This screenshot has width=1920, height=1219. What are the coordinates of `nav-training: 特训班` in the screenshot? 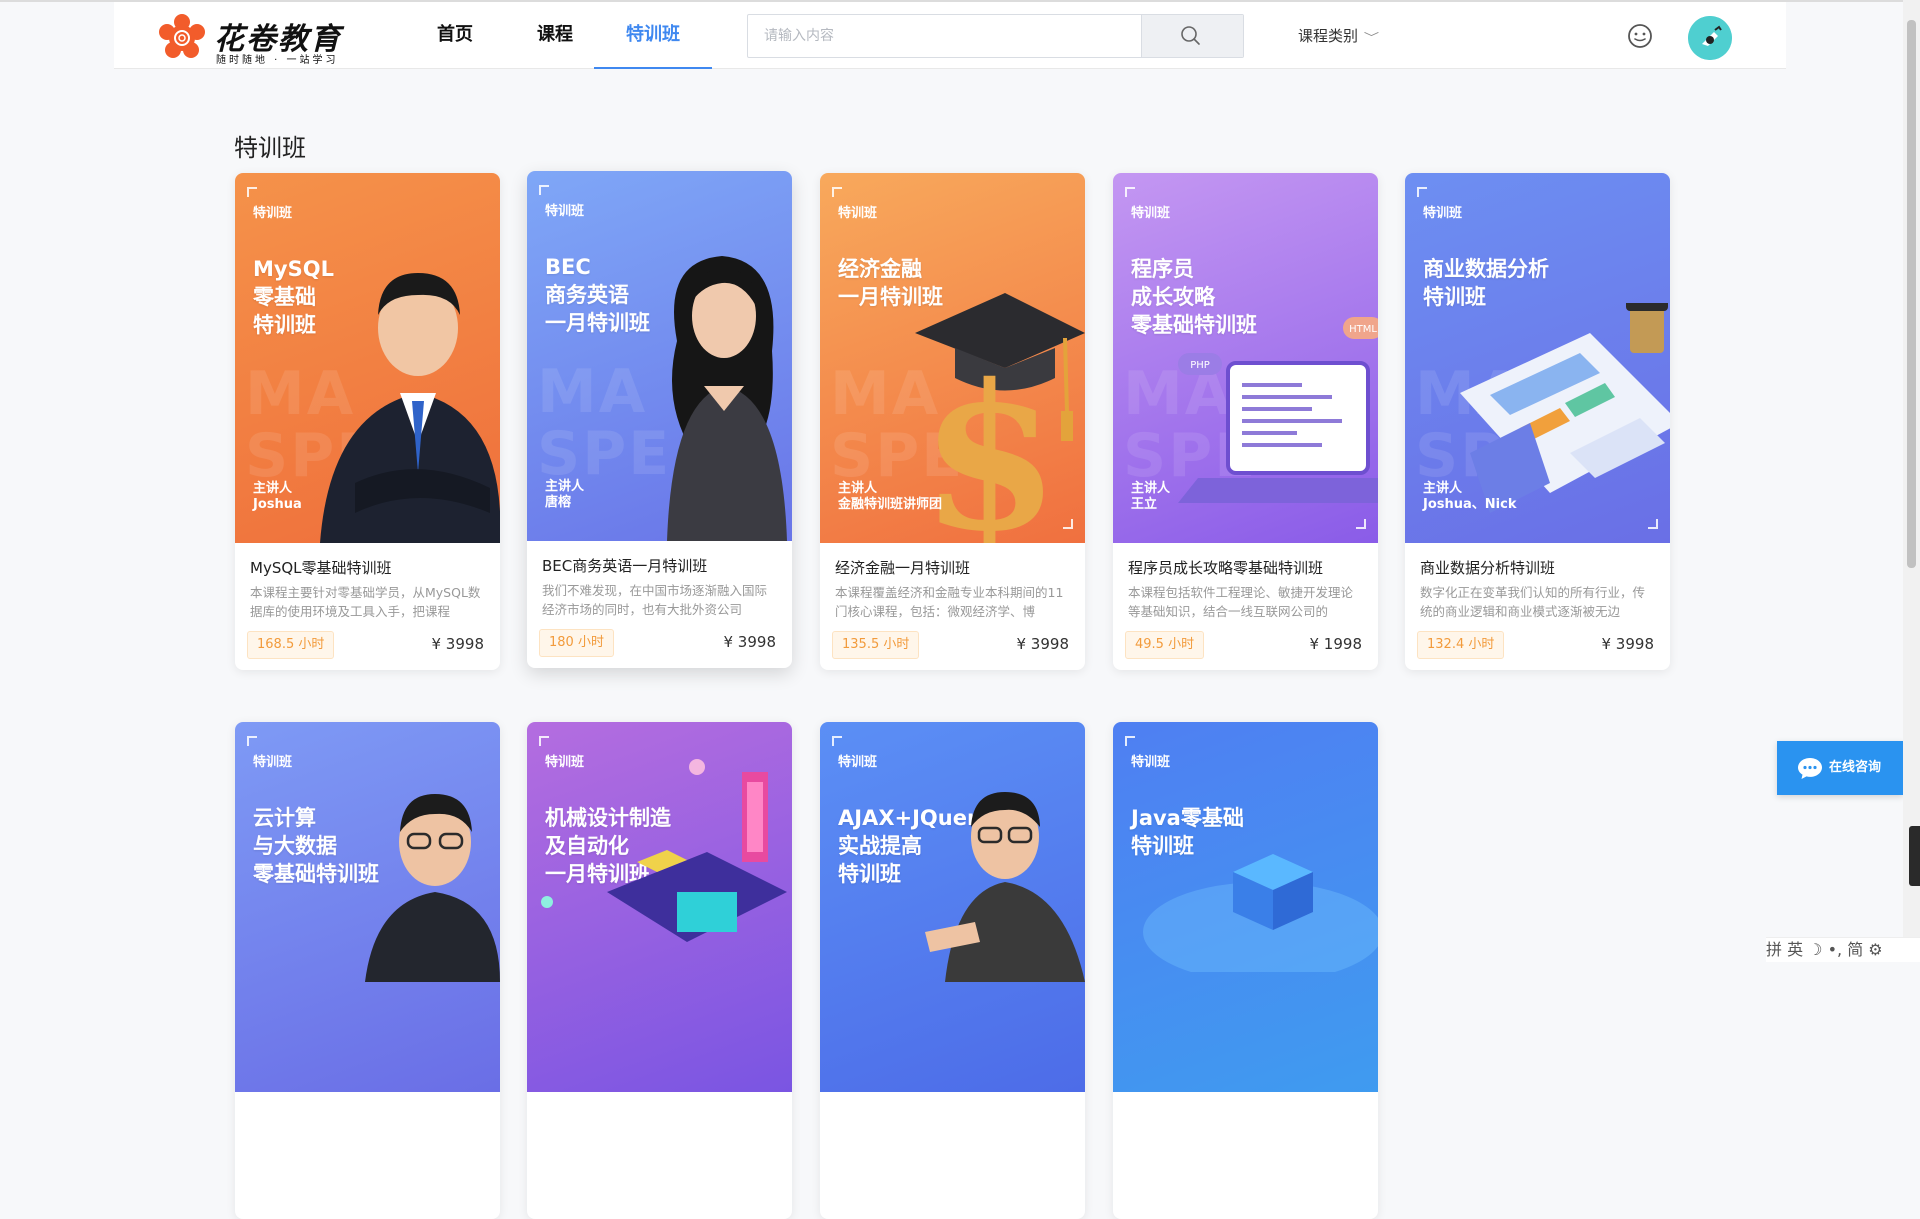 It's located at (653, 35).